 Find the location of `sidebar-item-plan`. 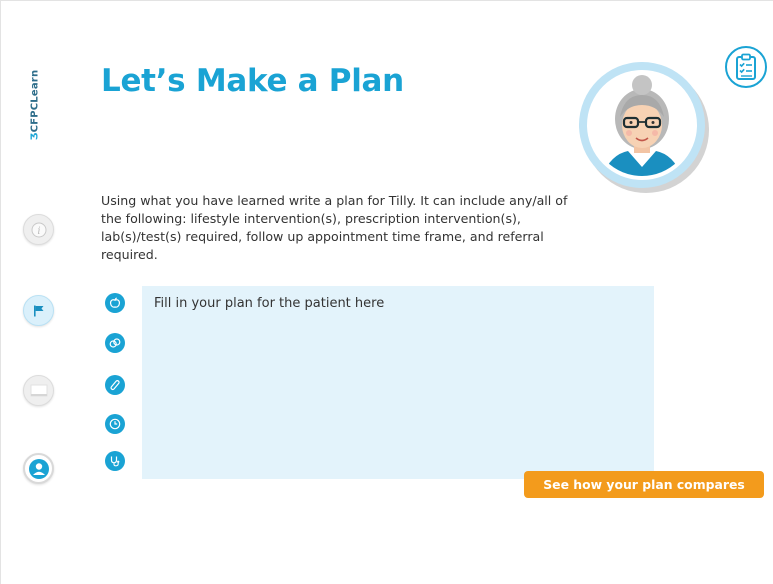

sidebar-item-plan is located at coordinates (38, 310).